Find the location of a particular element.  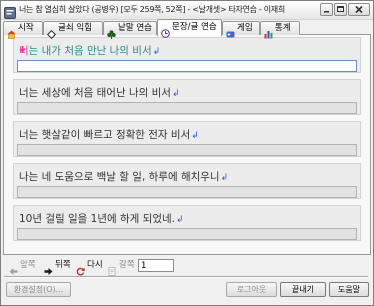

footer-divider is located at coordinates (186, 277).